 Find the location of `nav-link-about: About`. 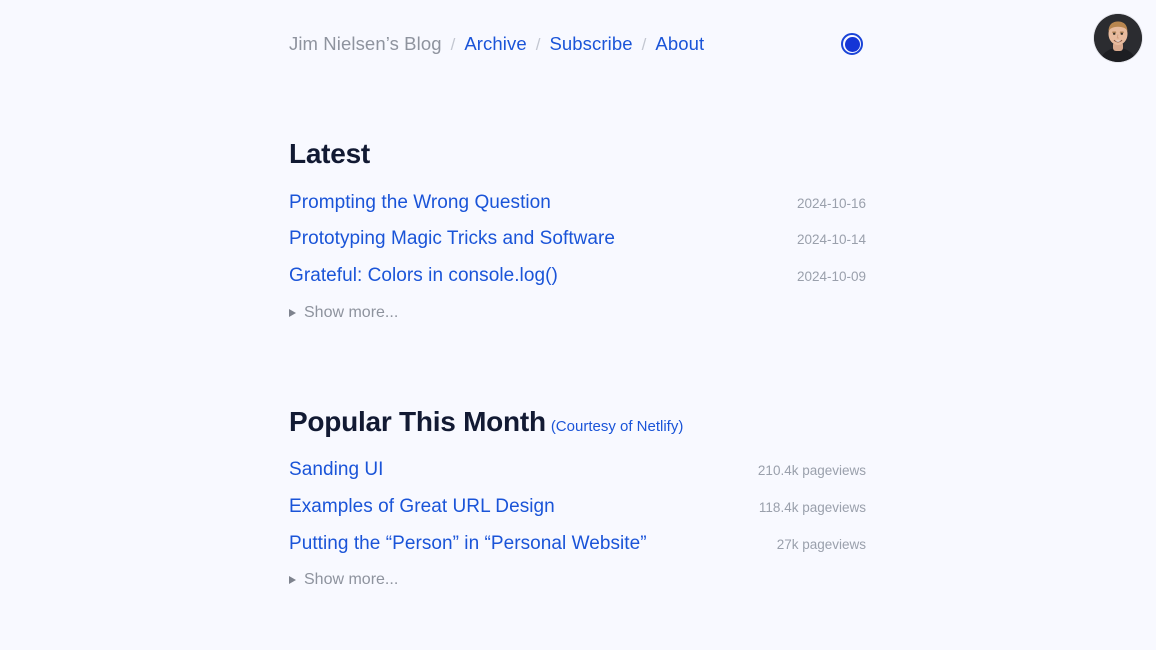

nav-link-about: About is located at coordinates (679, 44).